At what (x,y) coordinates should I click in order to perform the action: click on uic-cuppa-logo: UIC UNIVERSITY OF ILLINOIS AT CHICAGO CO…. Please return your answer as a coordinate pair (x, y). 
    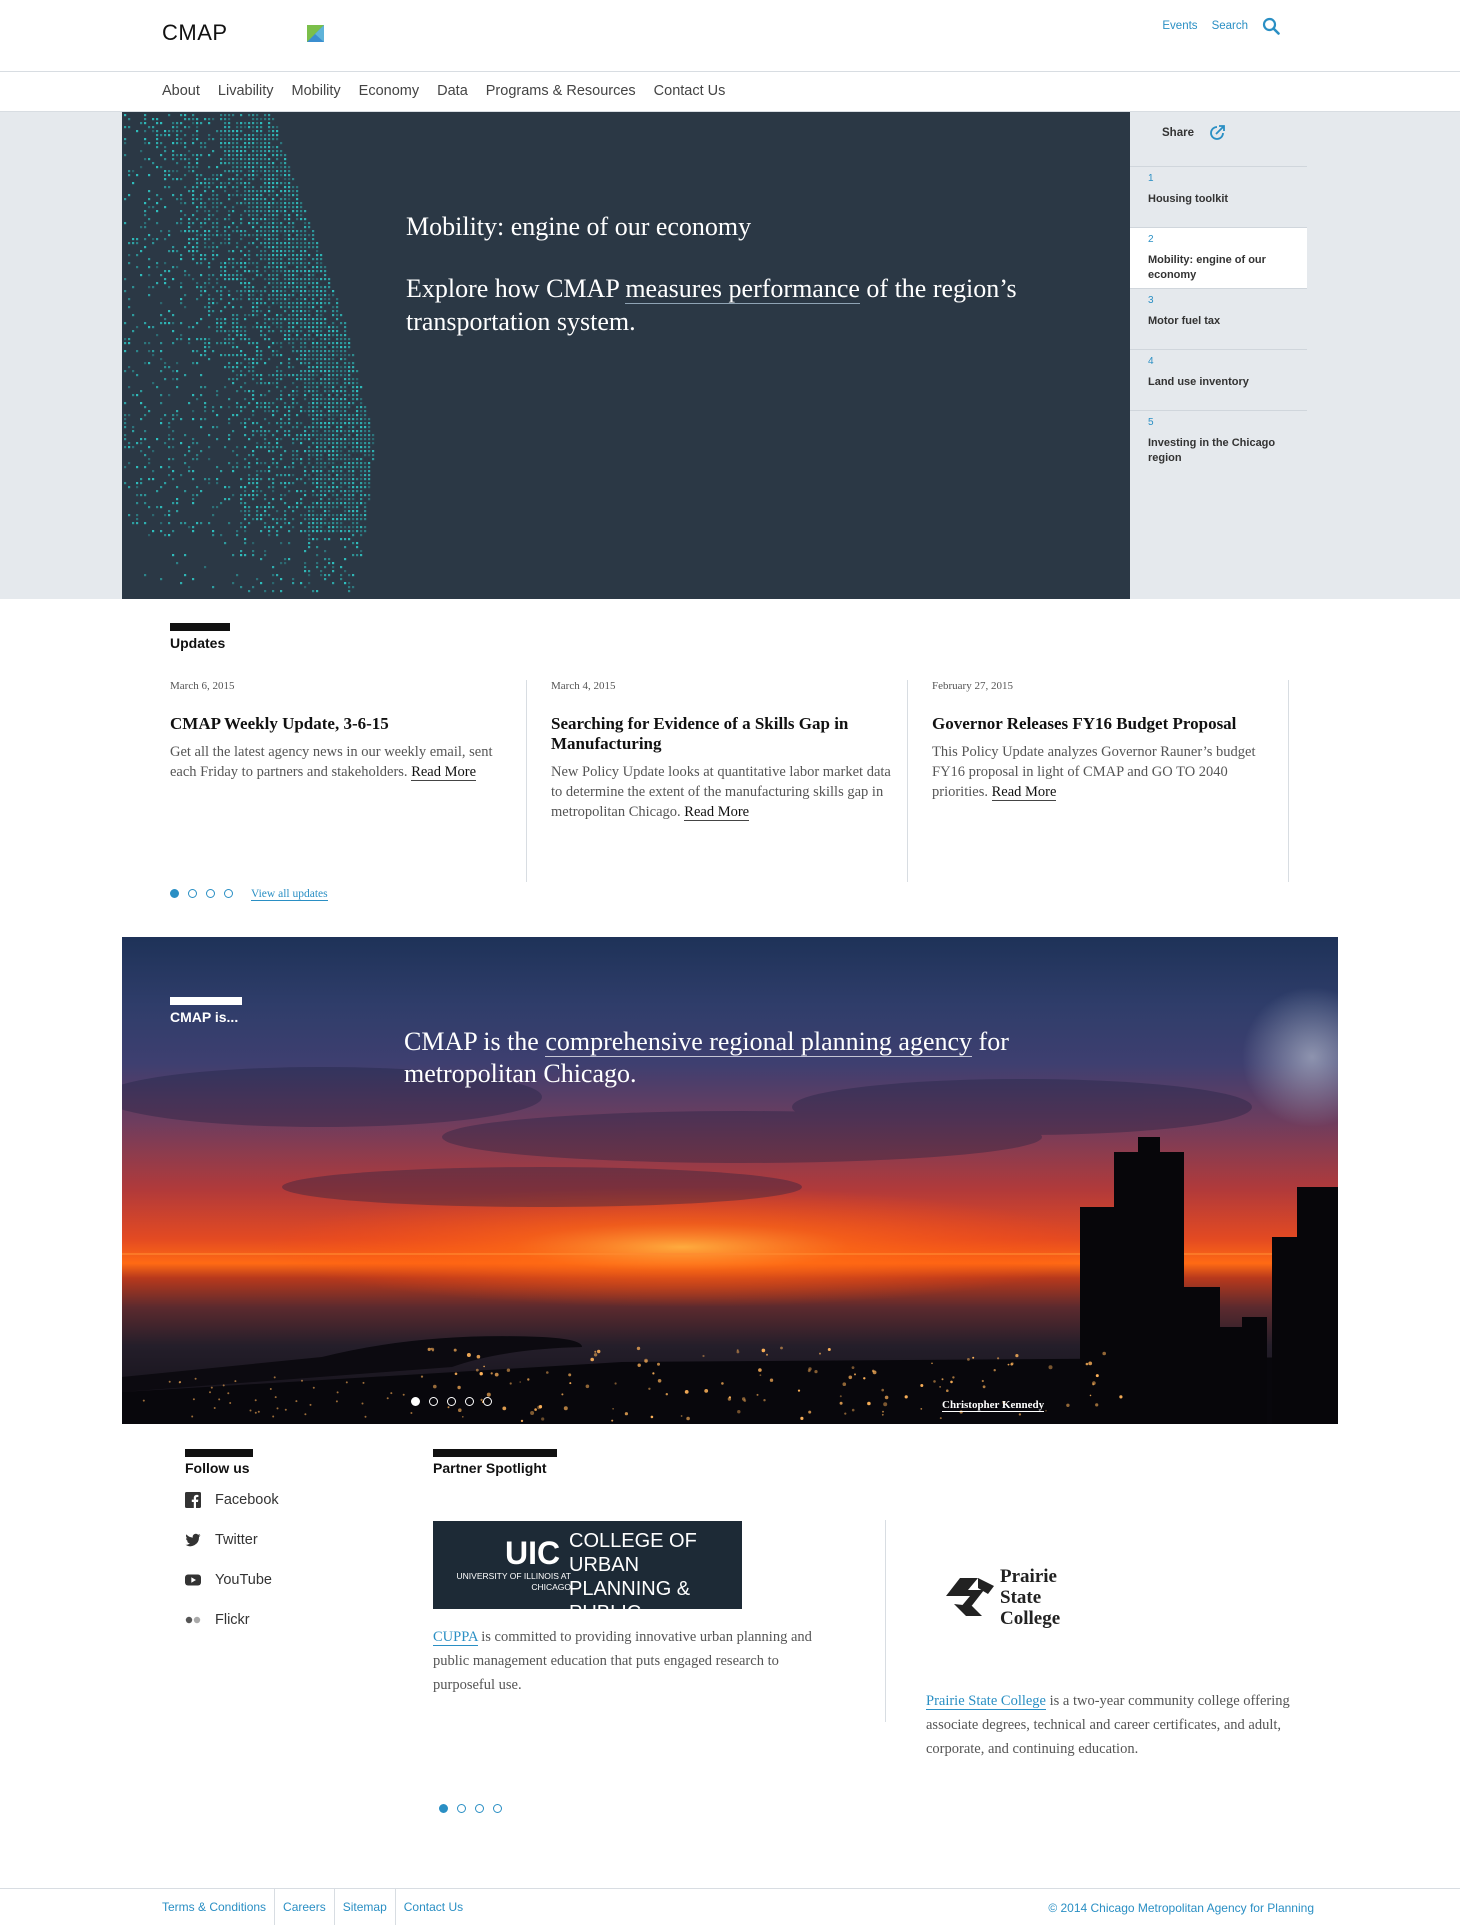
    Looking at the image, I should click on (587, 1584).